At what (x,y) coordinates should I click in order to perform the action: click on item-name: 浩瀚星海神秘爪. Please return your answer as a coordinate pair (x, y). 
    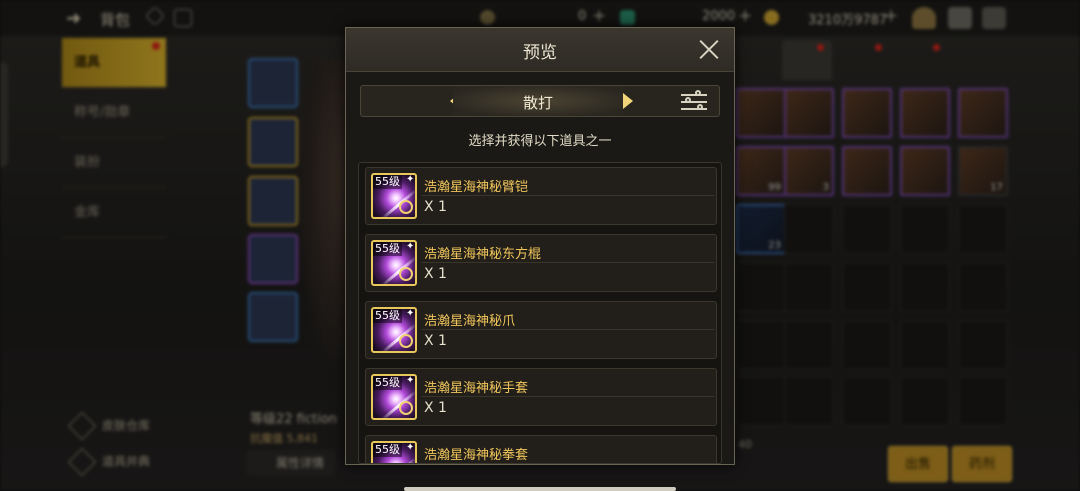
    Looking at the image, I should click on (470, 321).